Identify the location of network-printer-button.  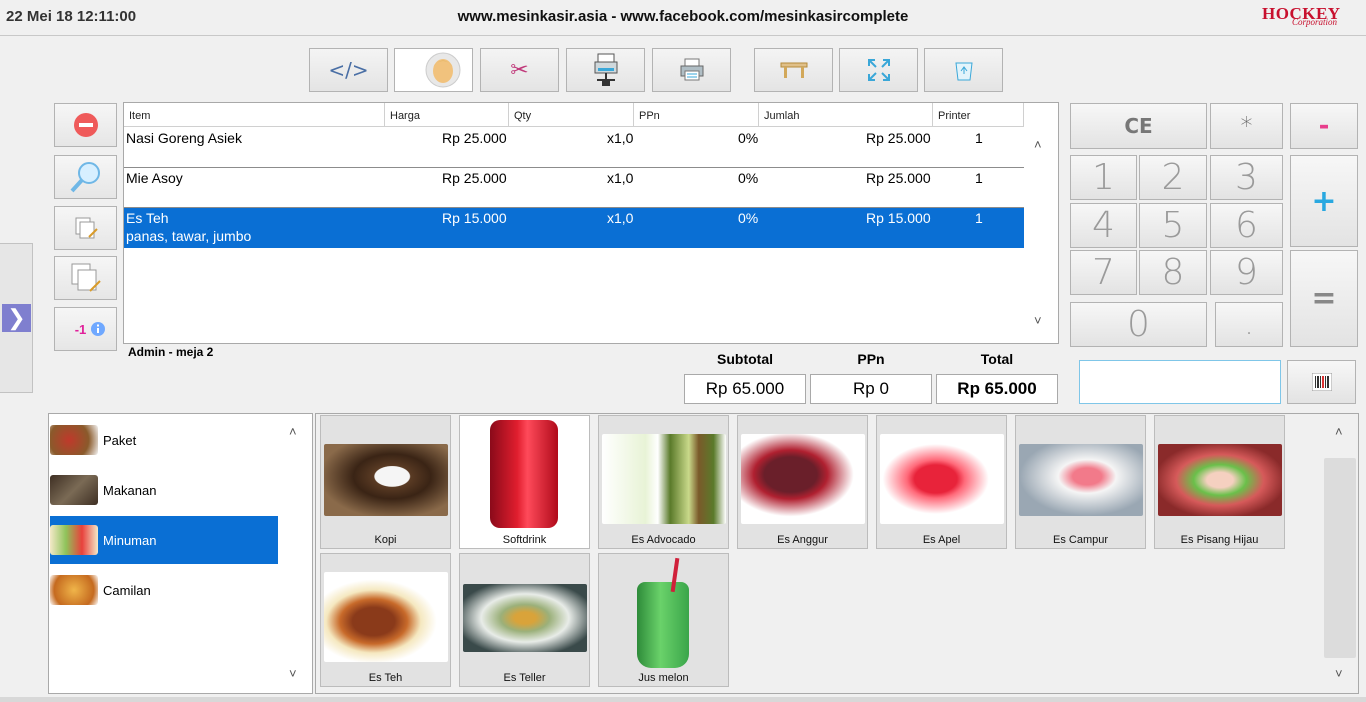
(605, 70).